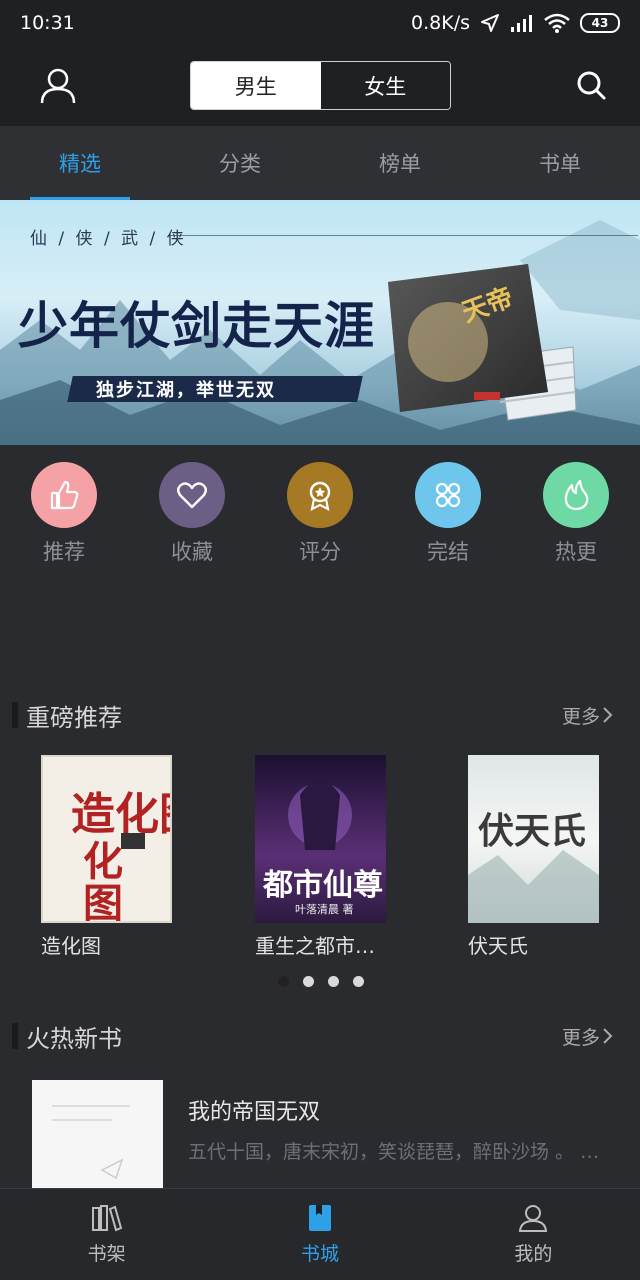  Describe the element at coordinates (192, 552) in the screenshot. I see `quick-entry-label: 收藏` at that location.